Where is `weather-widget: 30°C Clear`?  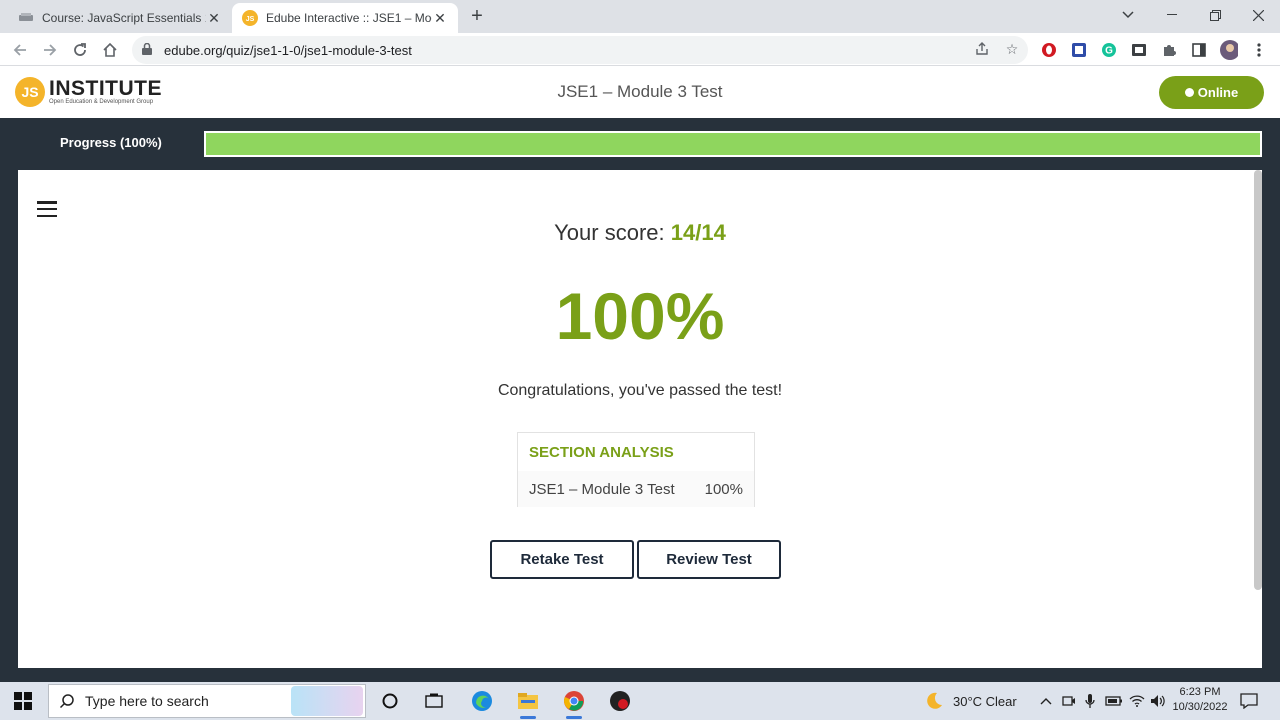
weather-widget: 30°C Clear is located at coordinates (970, 701).